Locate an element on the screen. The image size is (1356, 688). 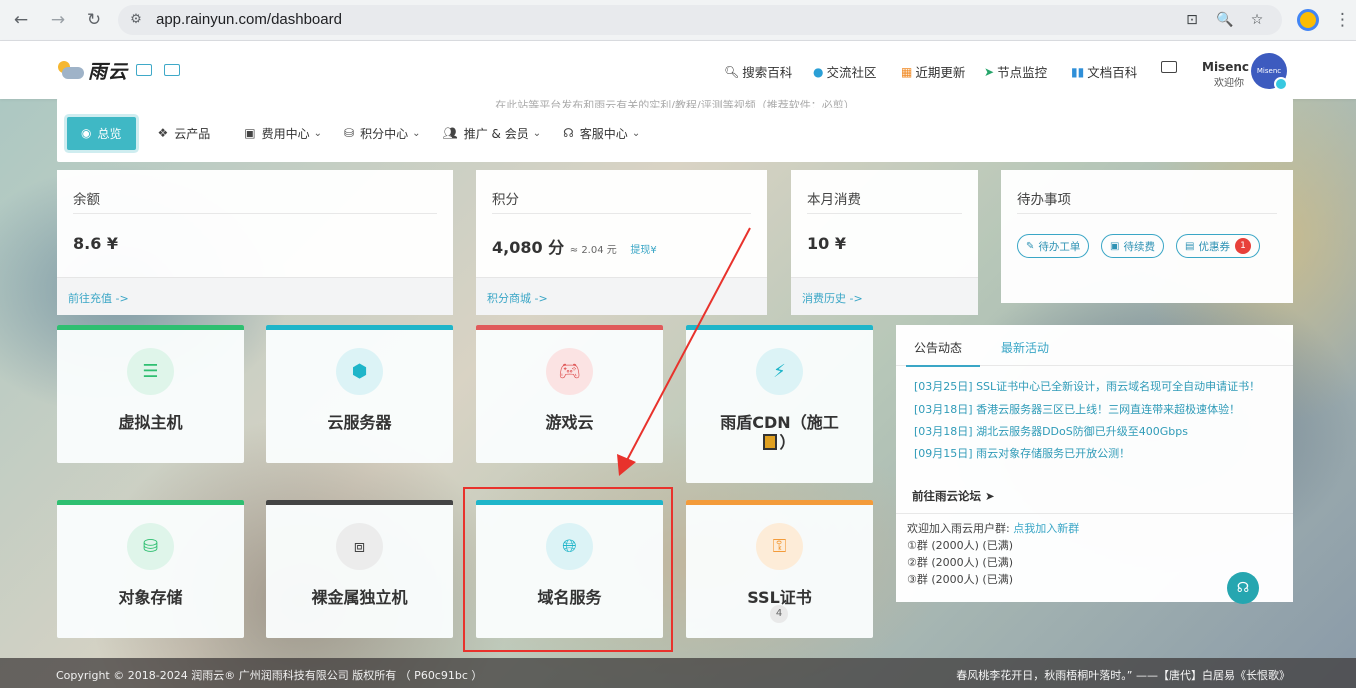
nav-community: ● 交流社区 is located at coordinates (845, 71).